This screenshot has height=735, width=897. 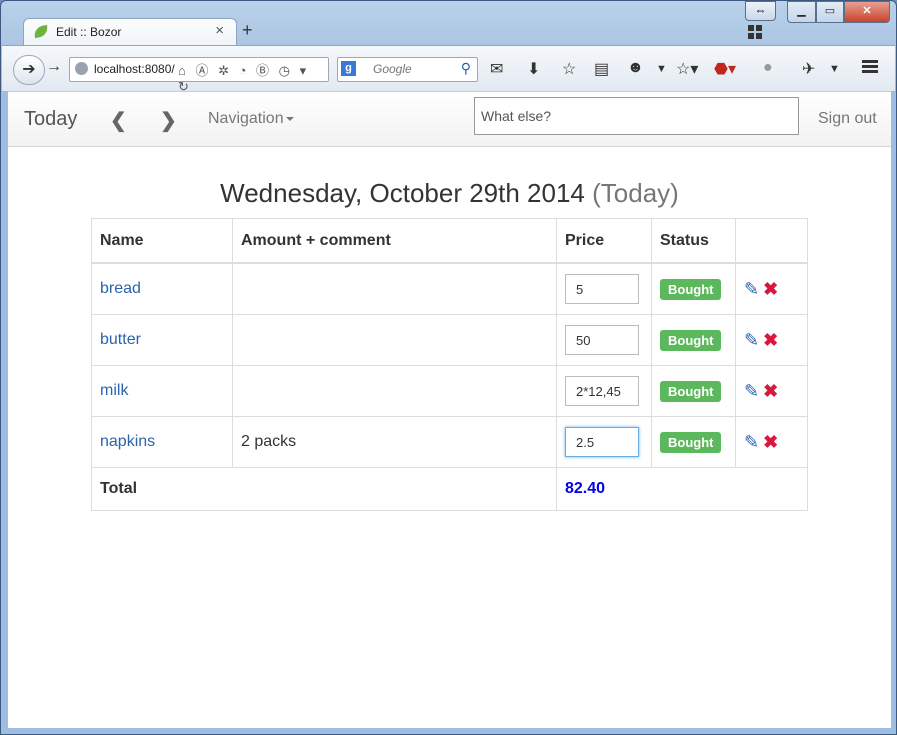 I want to click on table-row: butter Bought ✎✖, so click(x=449, y=340).